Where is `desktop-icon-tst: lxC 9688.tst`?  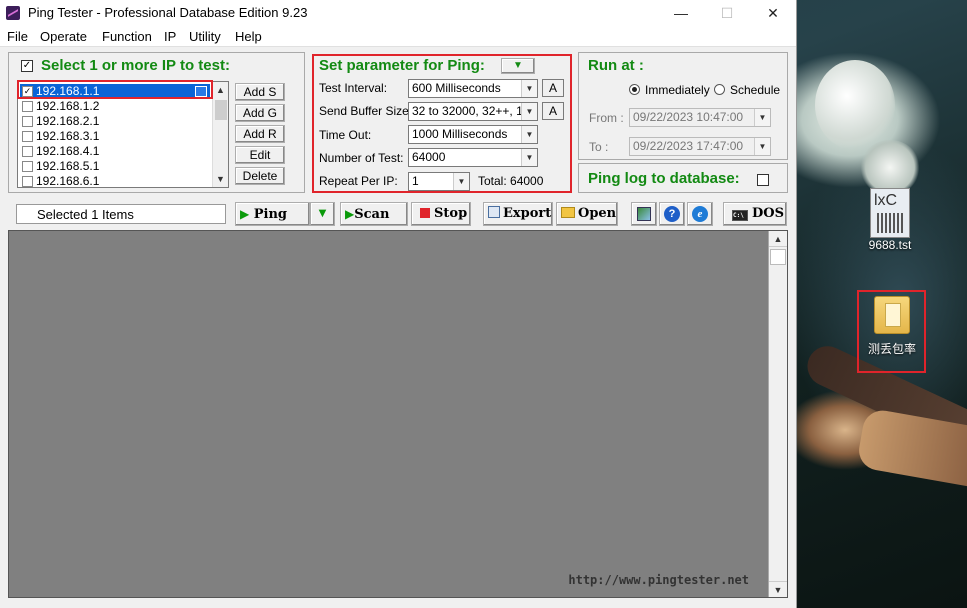 desktop-icon-tst: lxC 9688.tst is located at coordinates (890, 220).